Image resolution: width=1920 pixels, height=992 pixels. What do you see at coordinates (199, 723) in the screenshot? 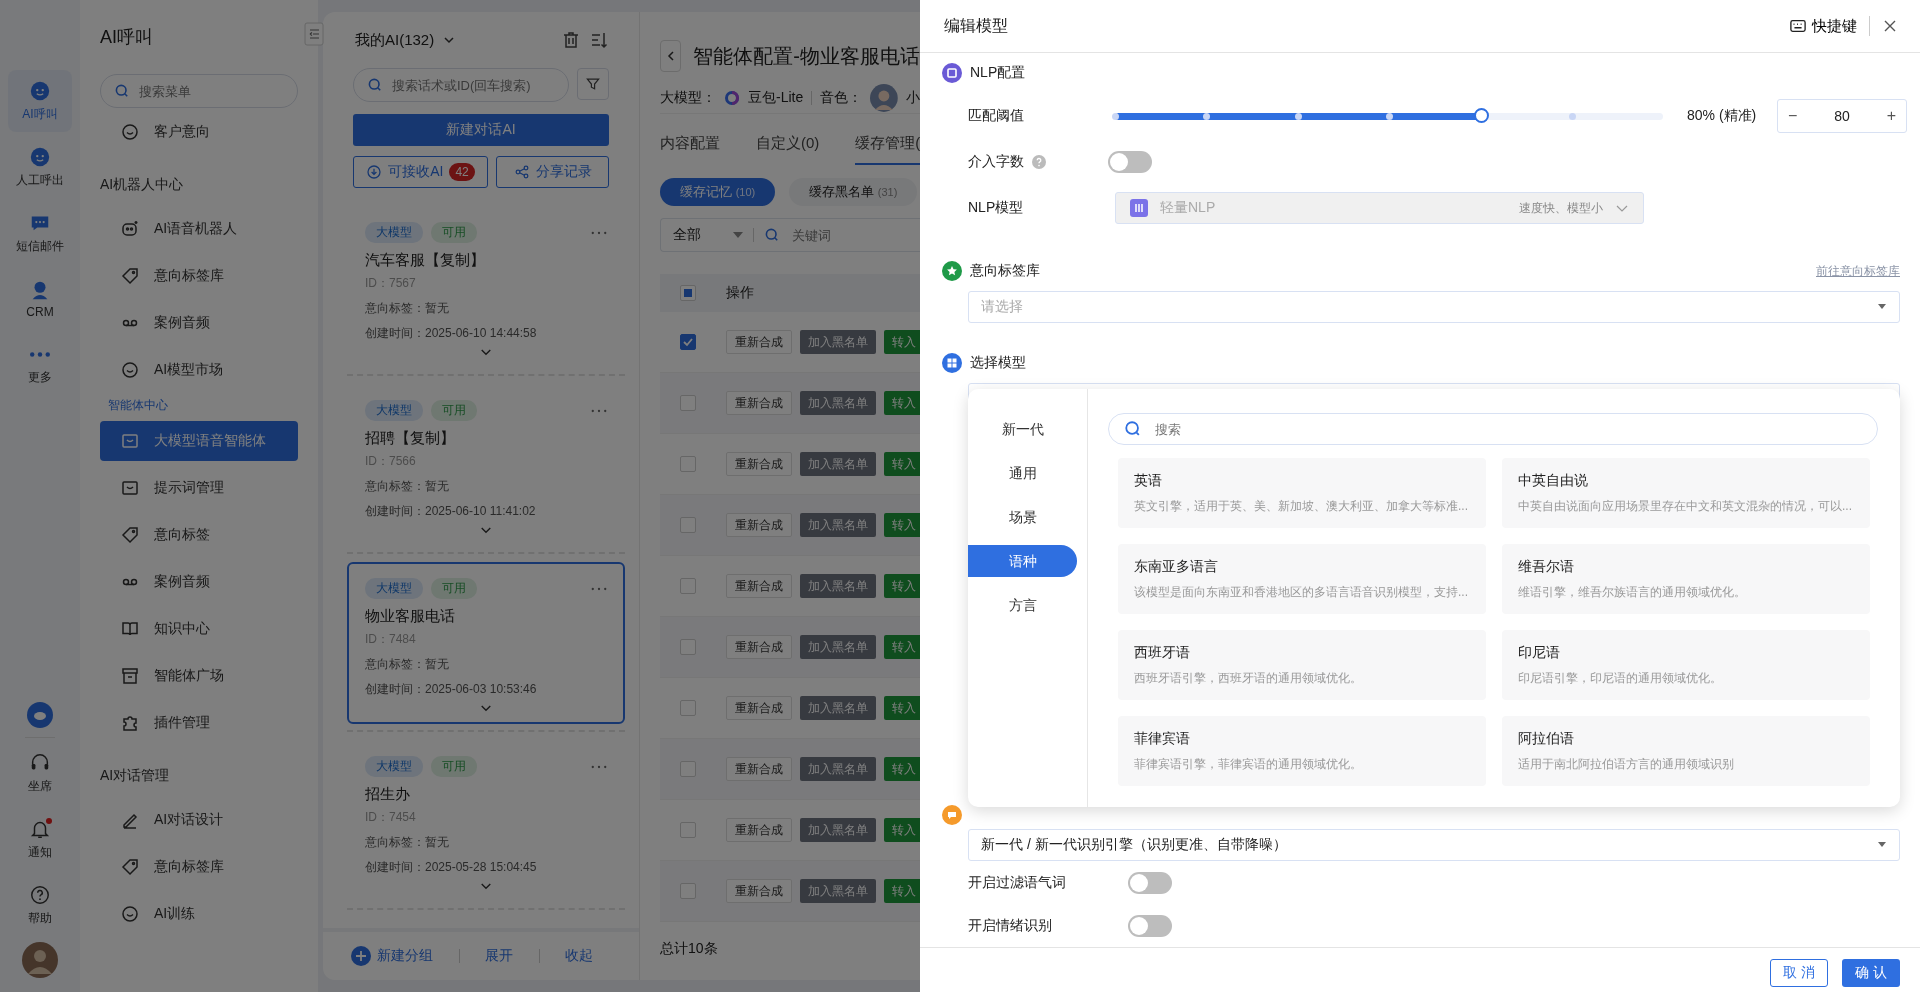
I see `sidebar-item: 插件管理` at bounding box center [199, 723].